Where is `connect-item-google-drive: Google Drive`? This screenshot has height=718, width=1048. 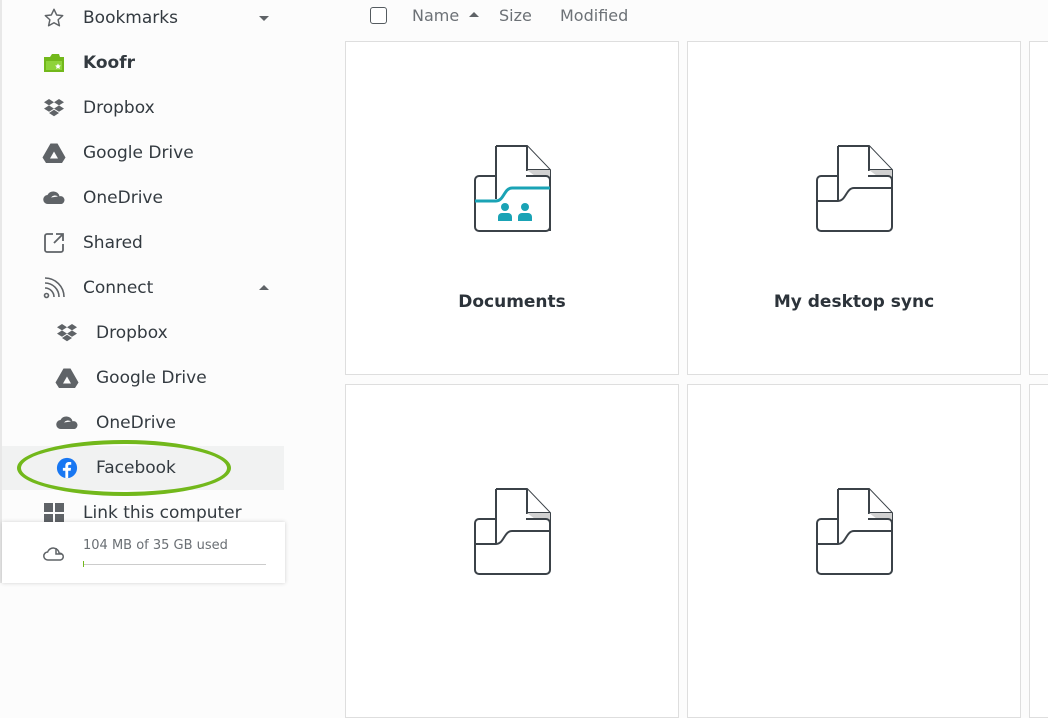
connect-item-google-drive: Google Drive is located at coordinates (143, 378).